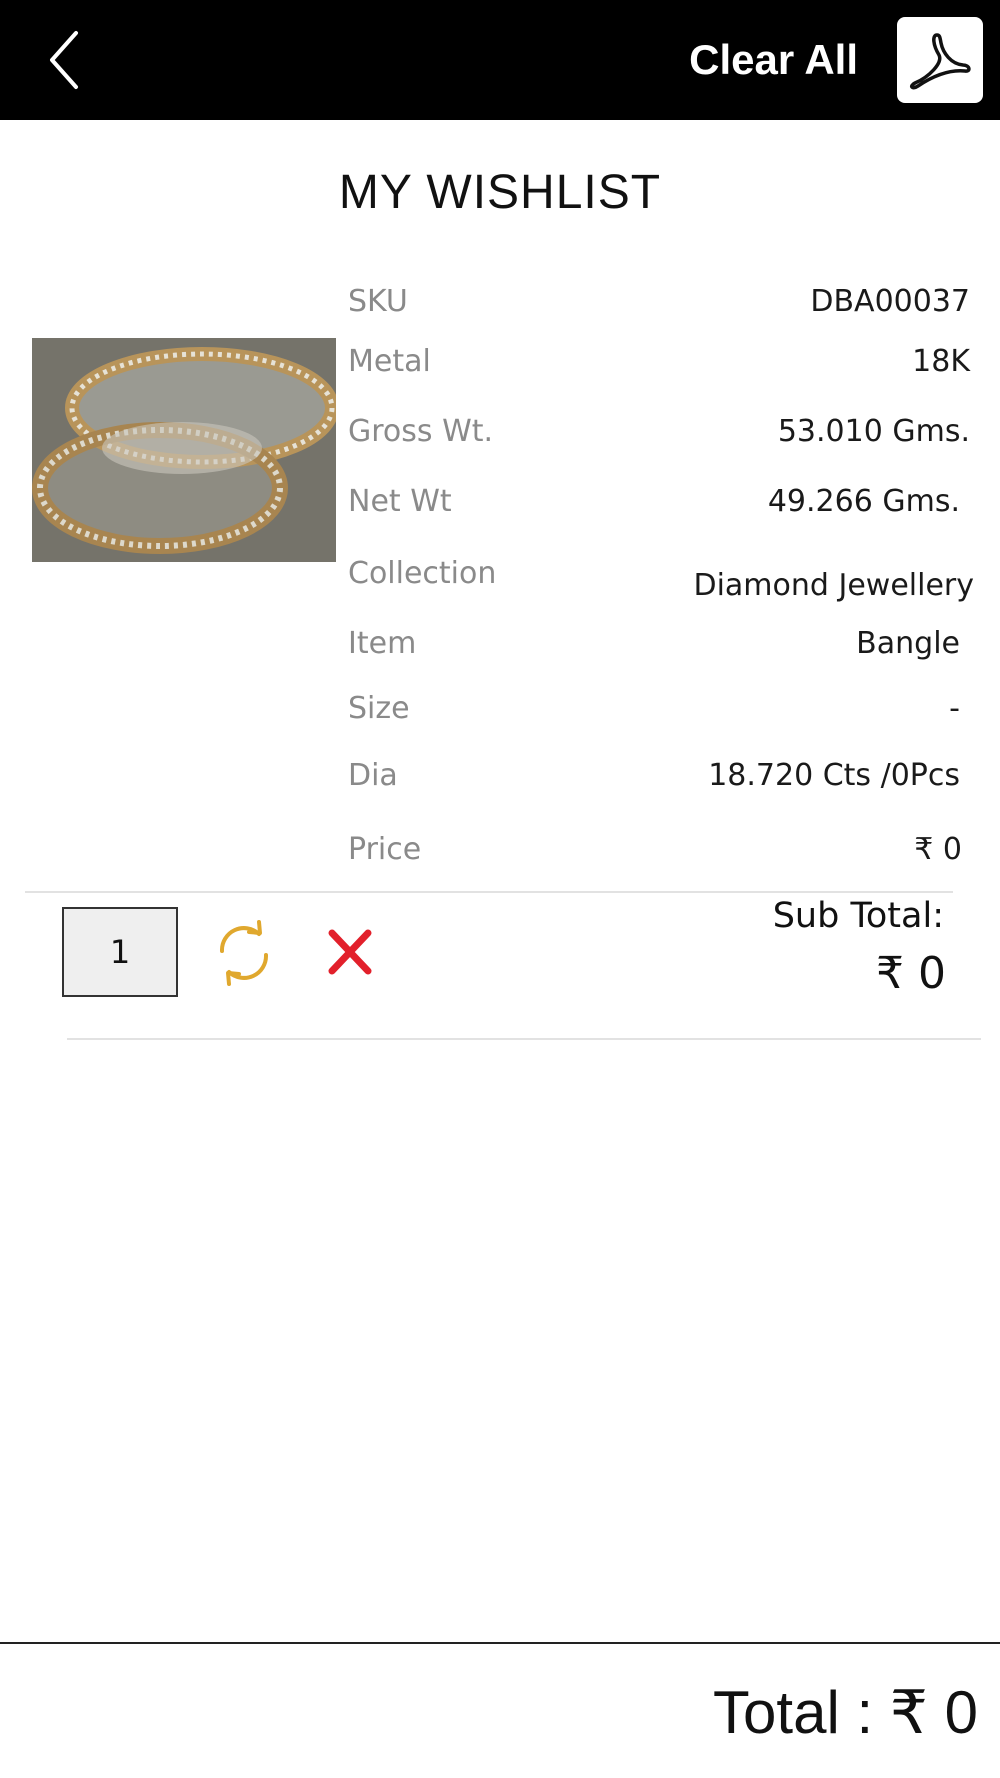  I want to click on top-bar: Clear All, so click(500, 60).